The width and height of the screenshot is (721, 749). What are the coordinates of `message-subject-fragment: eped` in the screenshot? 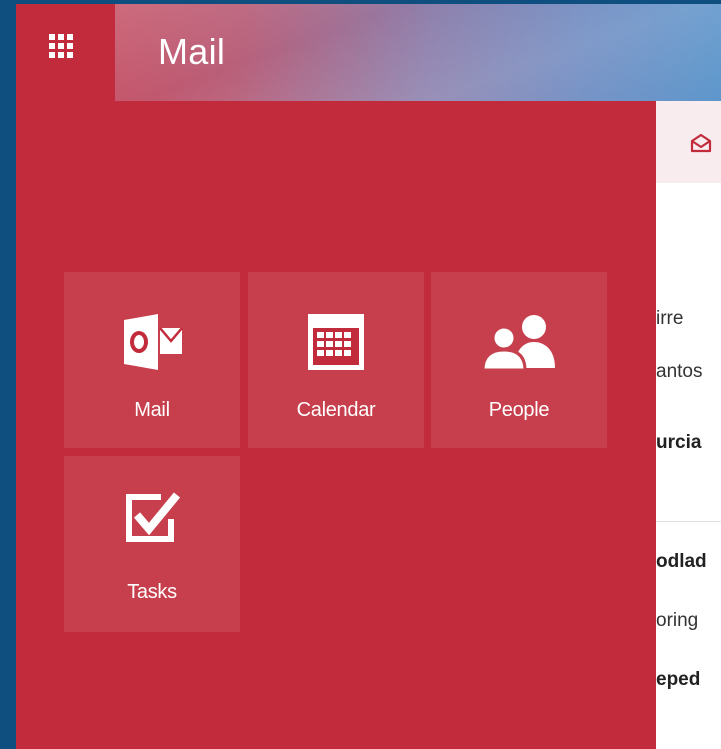 It's located at (678, 680).